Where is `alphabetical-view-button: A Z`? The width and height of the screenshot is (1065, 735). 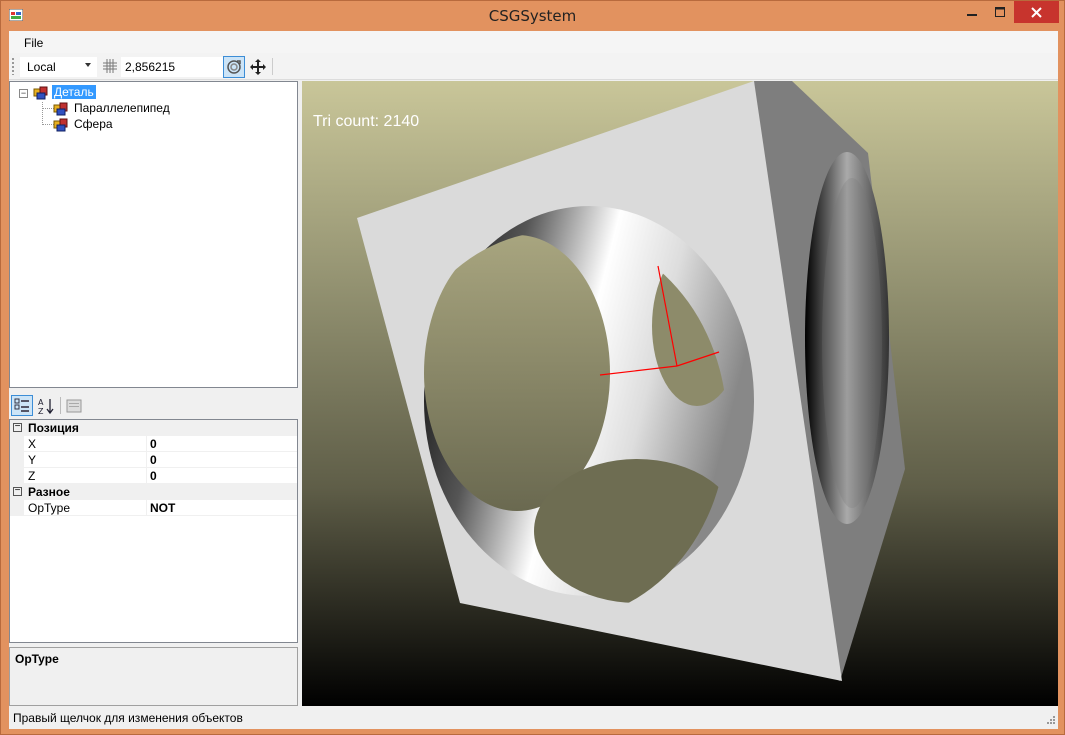
alphabetical-view-button: A Z is located at coordinates (46, 405).